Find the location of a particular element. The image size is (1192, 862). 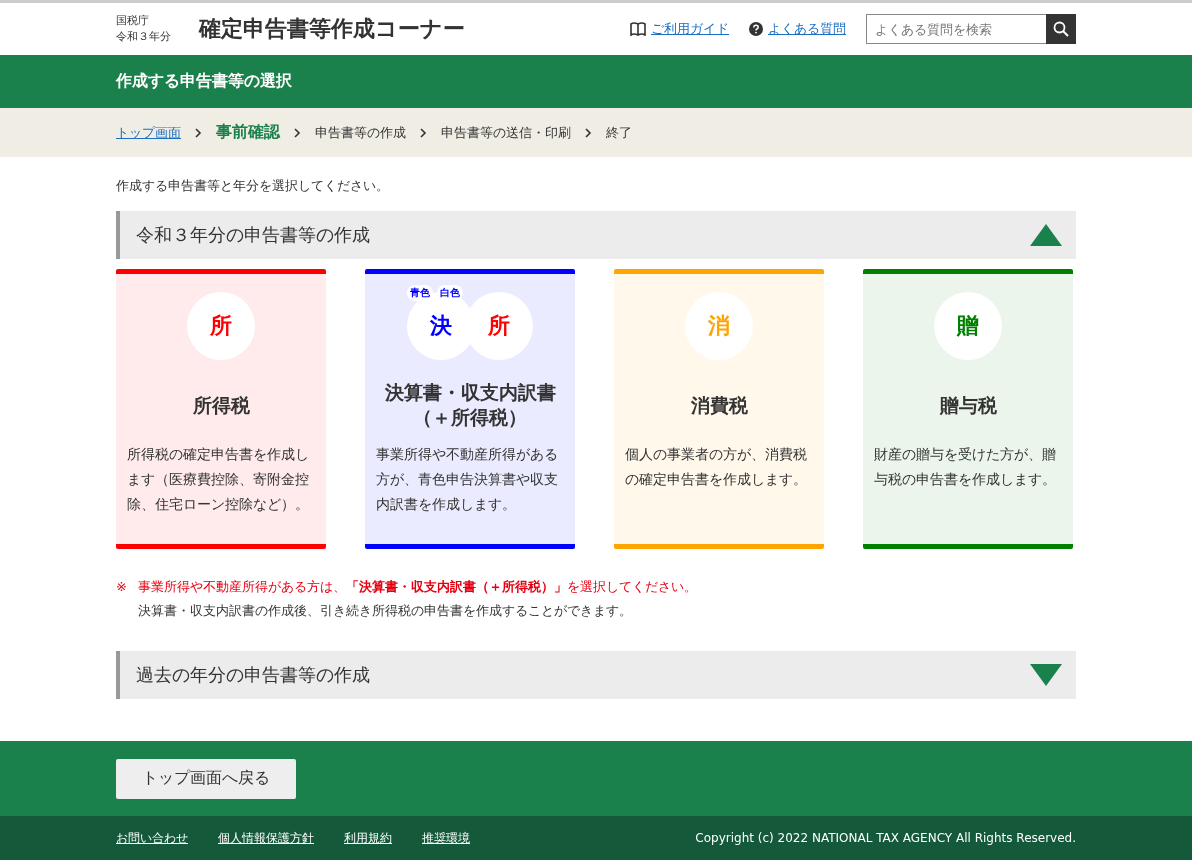

form-badge: 青色 is located at coordinates (420, 293).